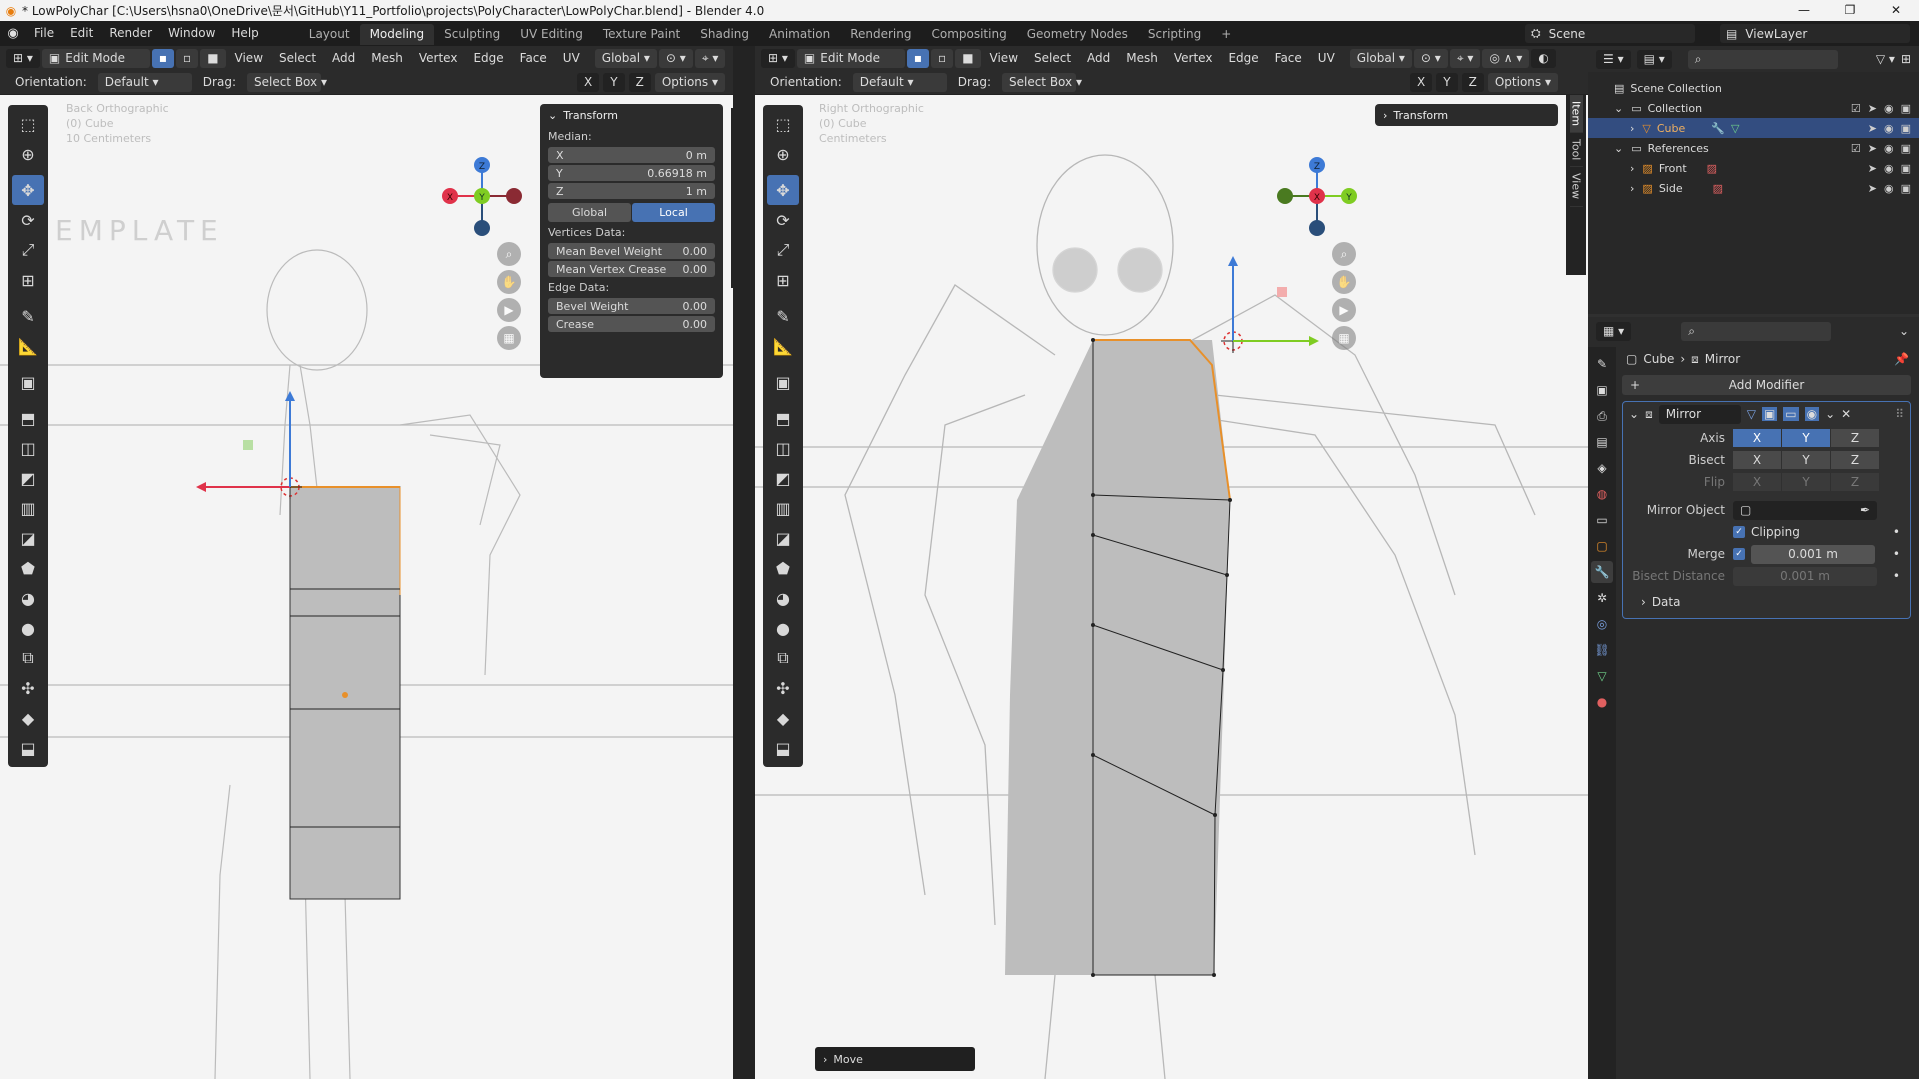 The width and height of the screenshot is (1919, 1079). I want to click on add-modifier-button: + Add Modifier, so click(1766, 385).